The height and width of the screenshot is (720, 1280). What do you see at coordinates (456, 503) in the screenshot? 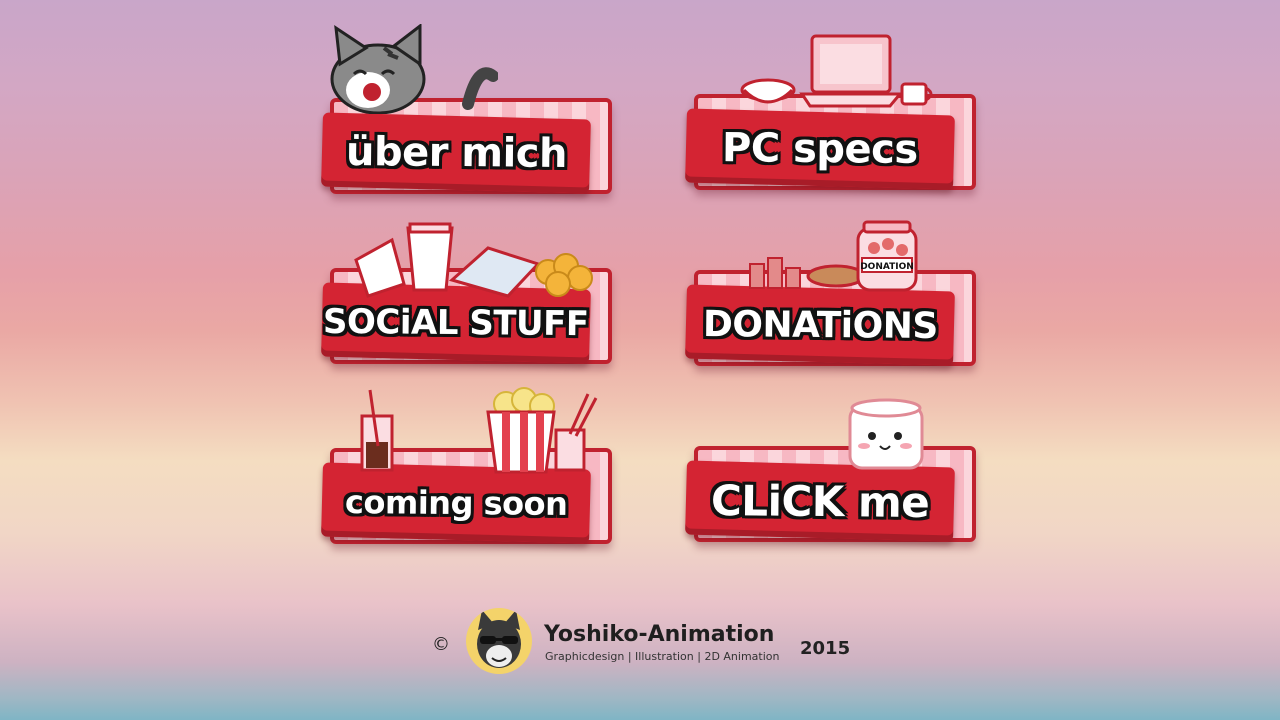
I see `button-label: coming soon` at bounding box center [456, 503].